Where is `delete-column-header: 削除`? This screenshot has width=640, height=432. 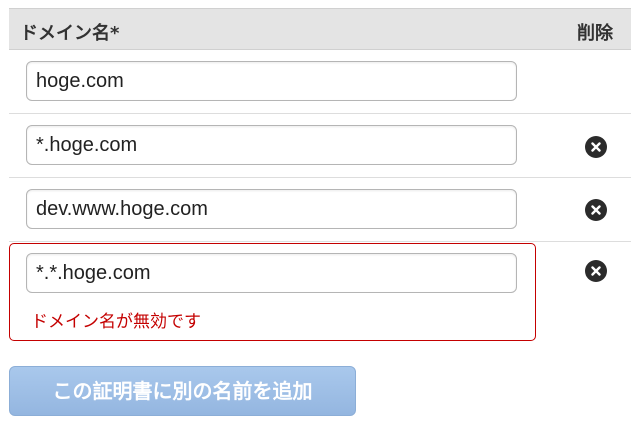 delete-column-header: 削除 is located at coordinates (595, 33).